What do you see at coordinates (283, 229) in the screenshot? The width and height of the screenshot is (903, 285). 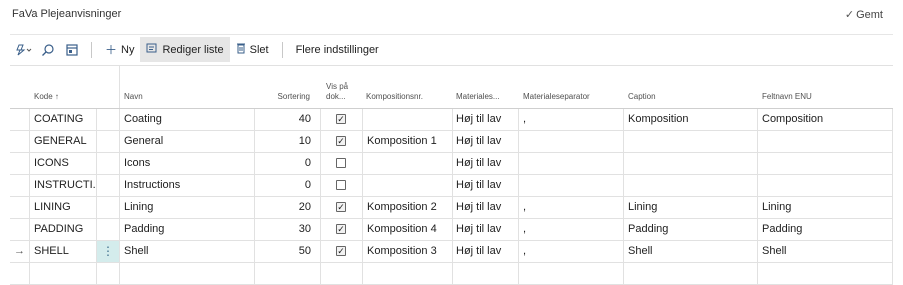 I see `cell-sortering: 30` at bounding box center [283, 229].